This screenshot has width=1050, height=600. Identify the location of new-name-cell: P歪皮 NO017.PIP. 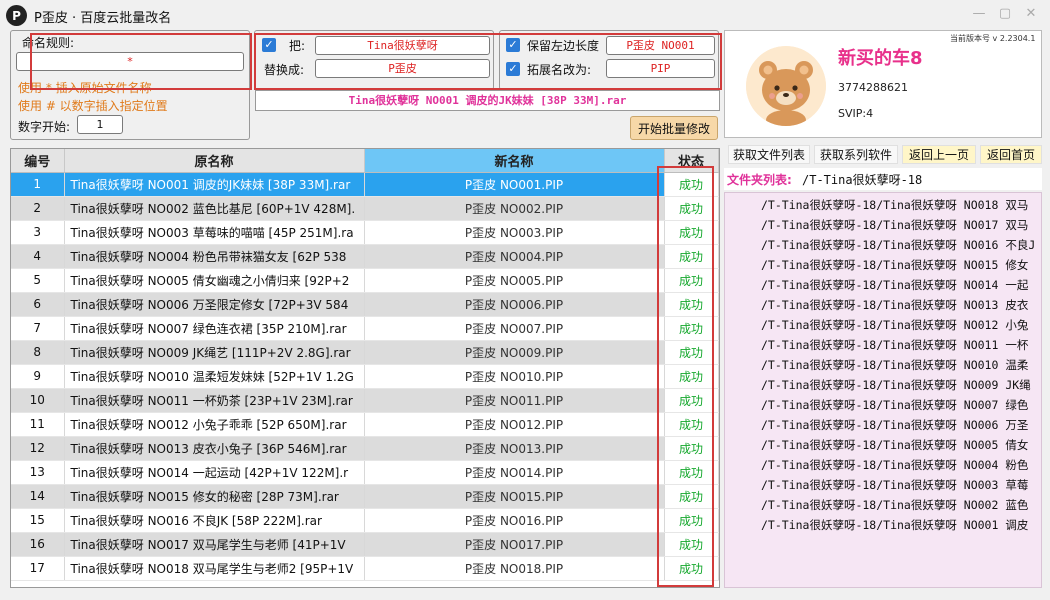
(514, 544).